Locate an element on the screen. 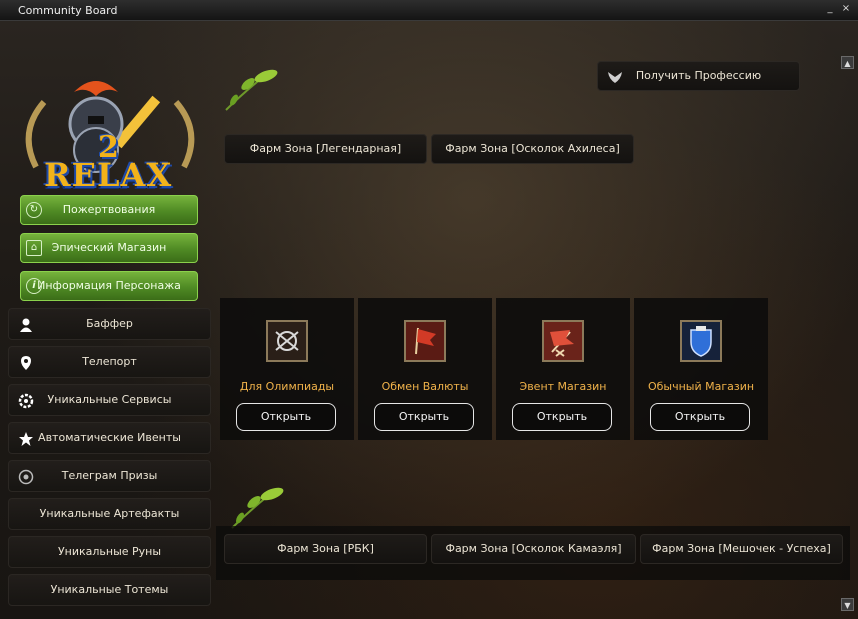 The width and height of the screenshot is (858, 619). card-label: Для Олимпиады is located at coordinates (287, 386).